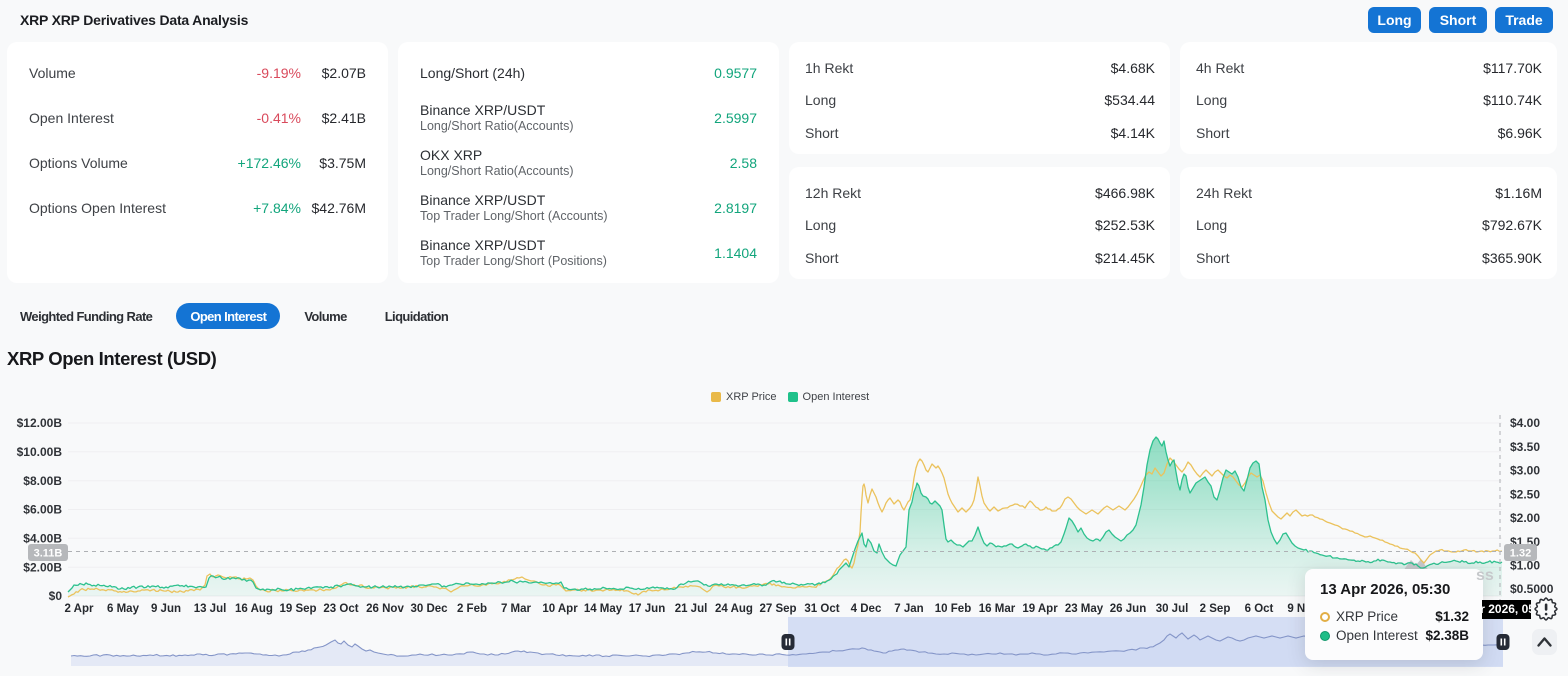 This screenshot has height=676, width=1568. Describe the element at coordinates (777, 609) in the screenshot. I see `svg-text: 27 Sep` at that location.